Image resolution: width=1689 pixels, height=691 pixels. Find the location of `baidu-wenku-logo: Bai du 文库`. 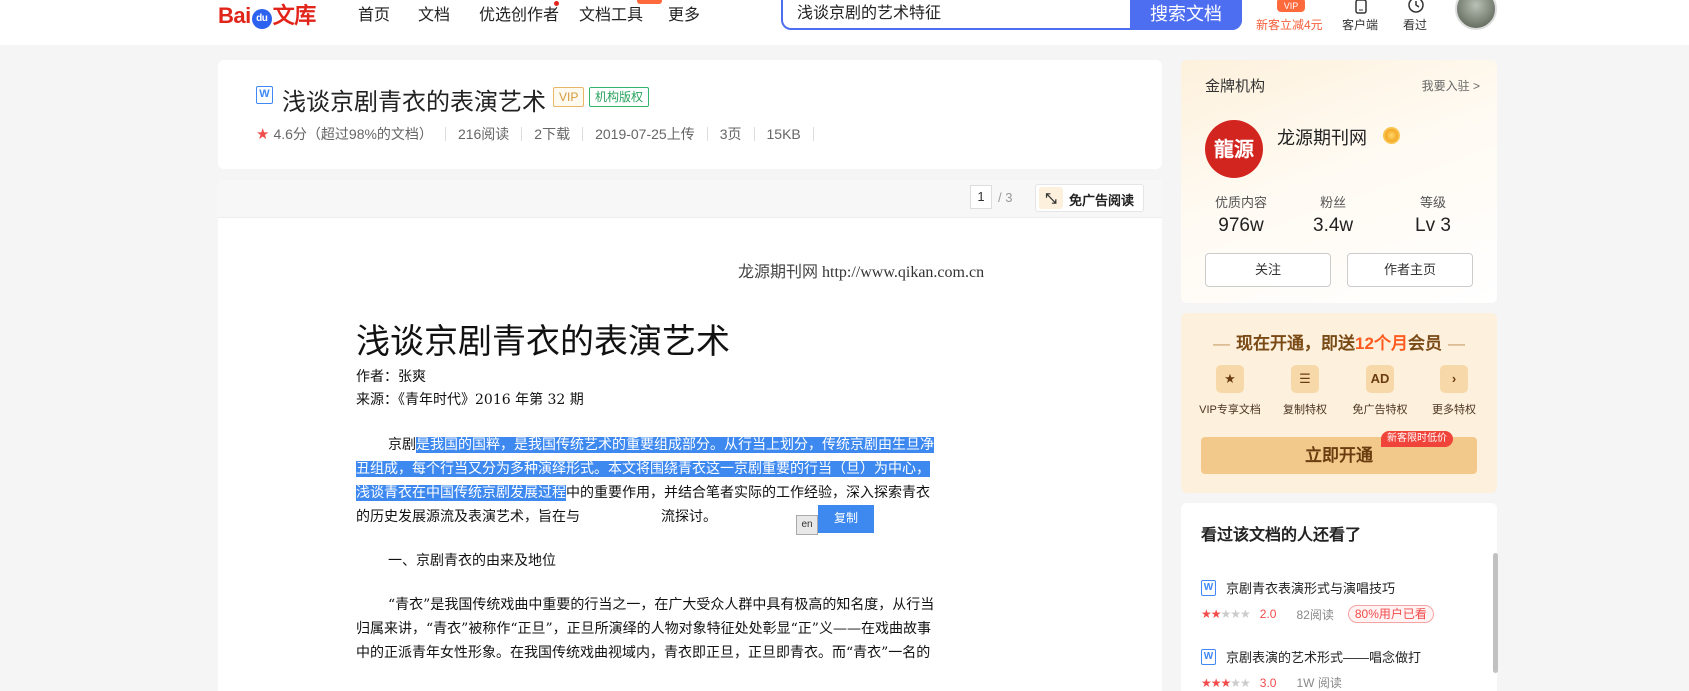

baidu-wenku-logo: Bai du 文库 is located at coordinates (267, 15).